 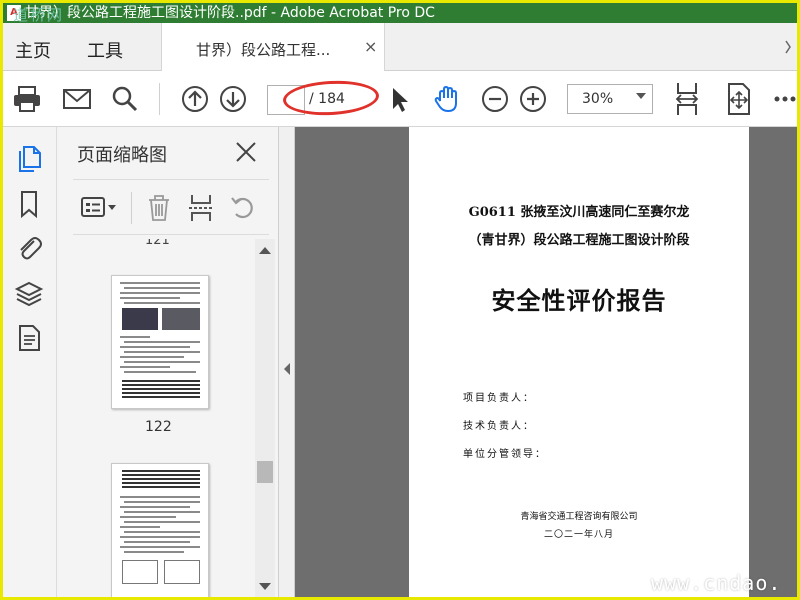 I want to click on rotate-icon, so click(x=243, y=208).